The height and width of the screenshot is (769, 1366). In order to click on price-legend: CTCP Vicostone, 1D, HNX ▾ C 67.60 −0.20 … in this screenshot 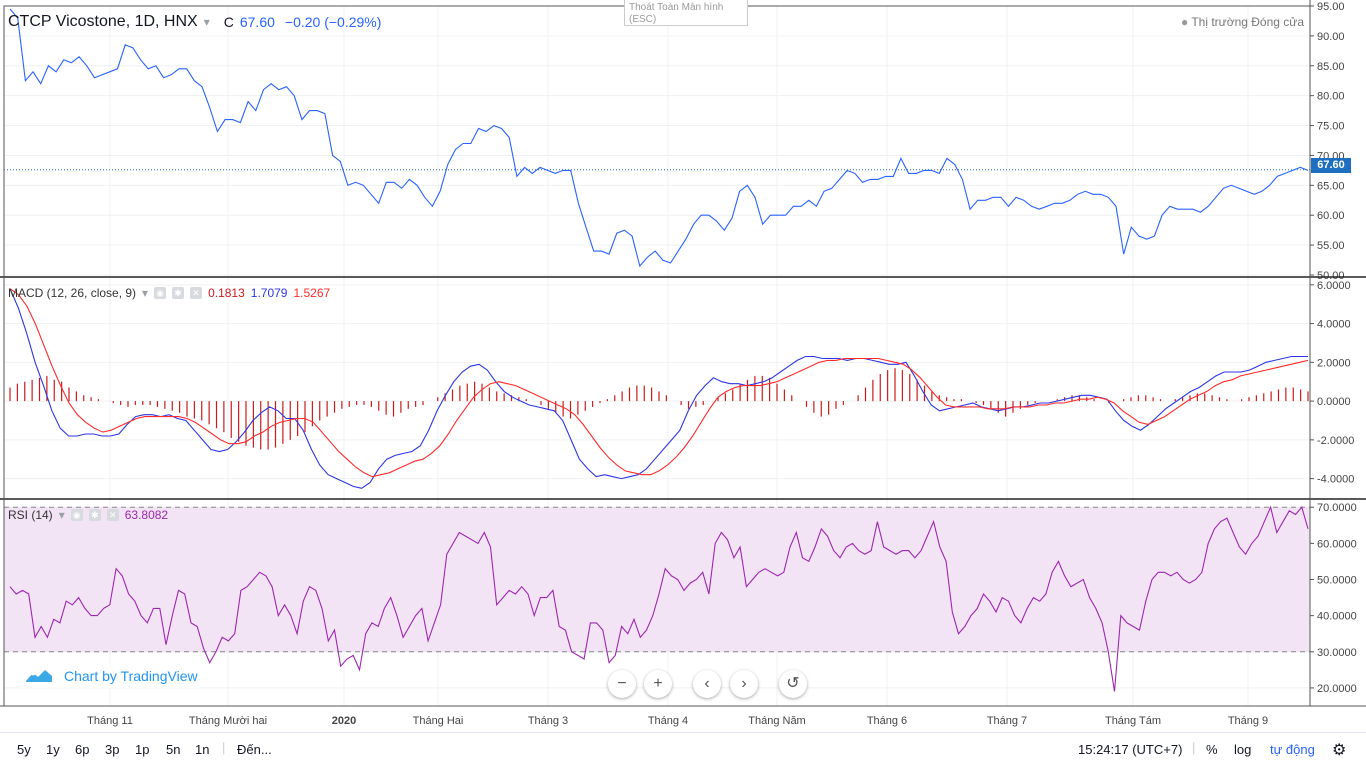, I will do `click(194, 22)`.